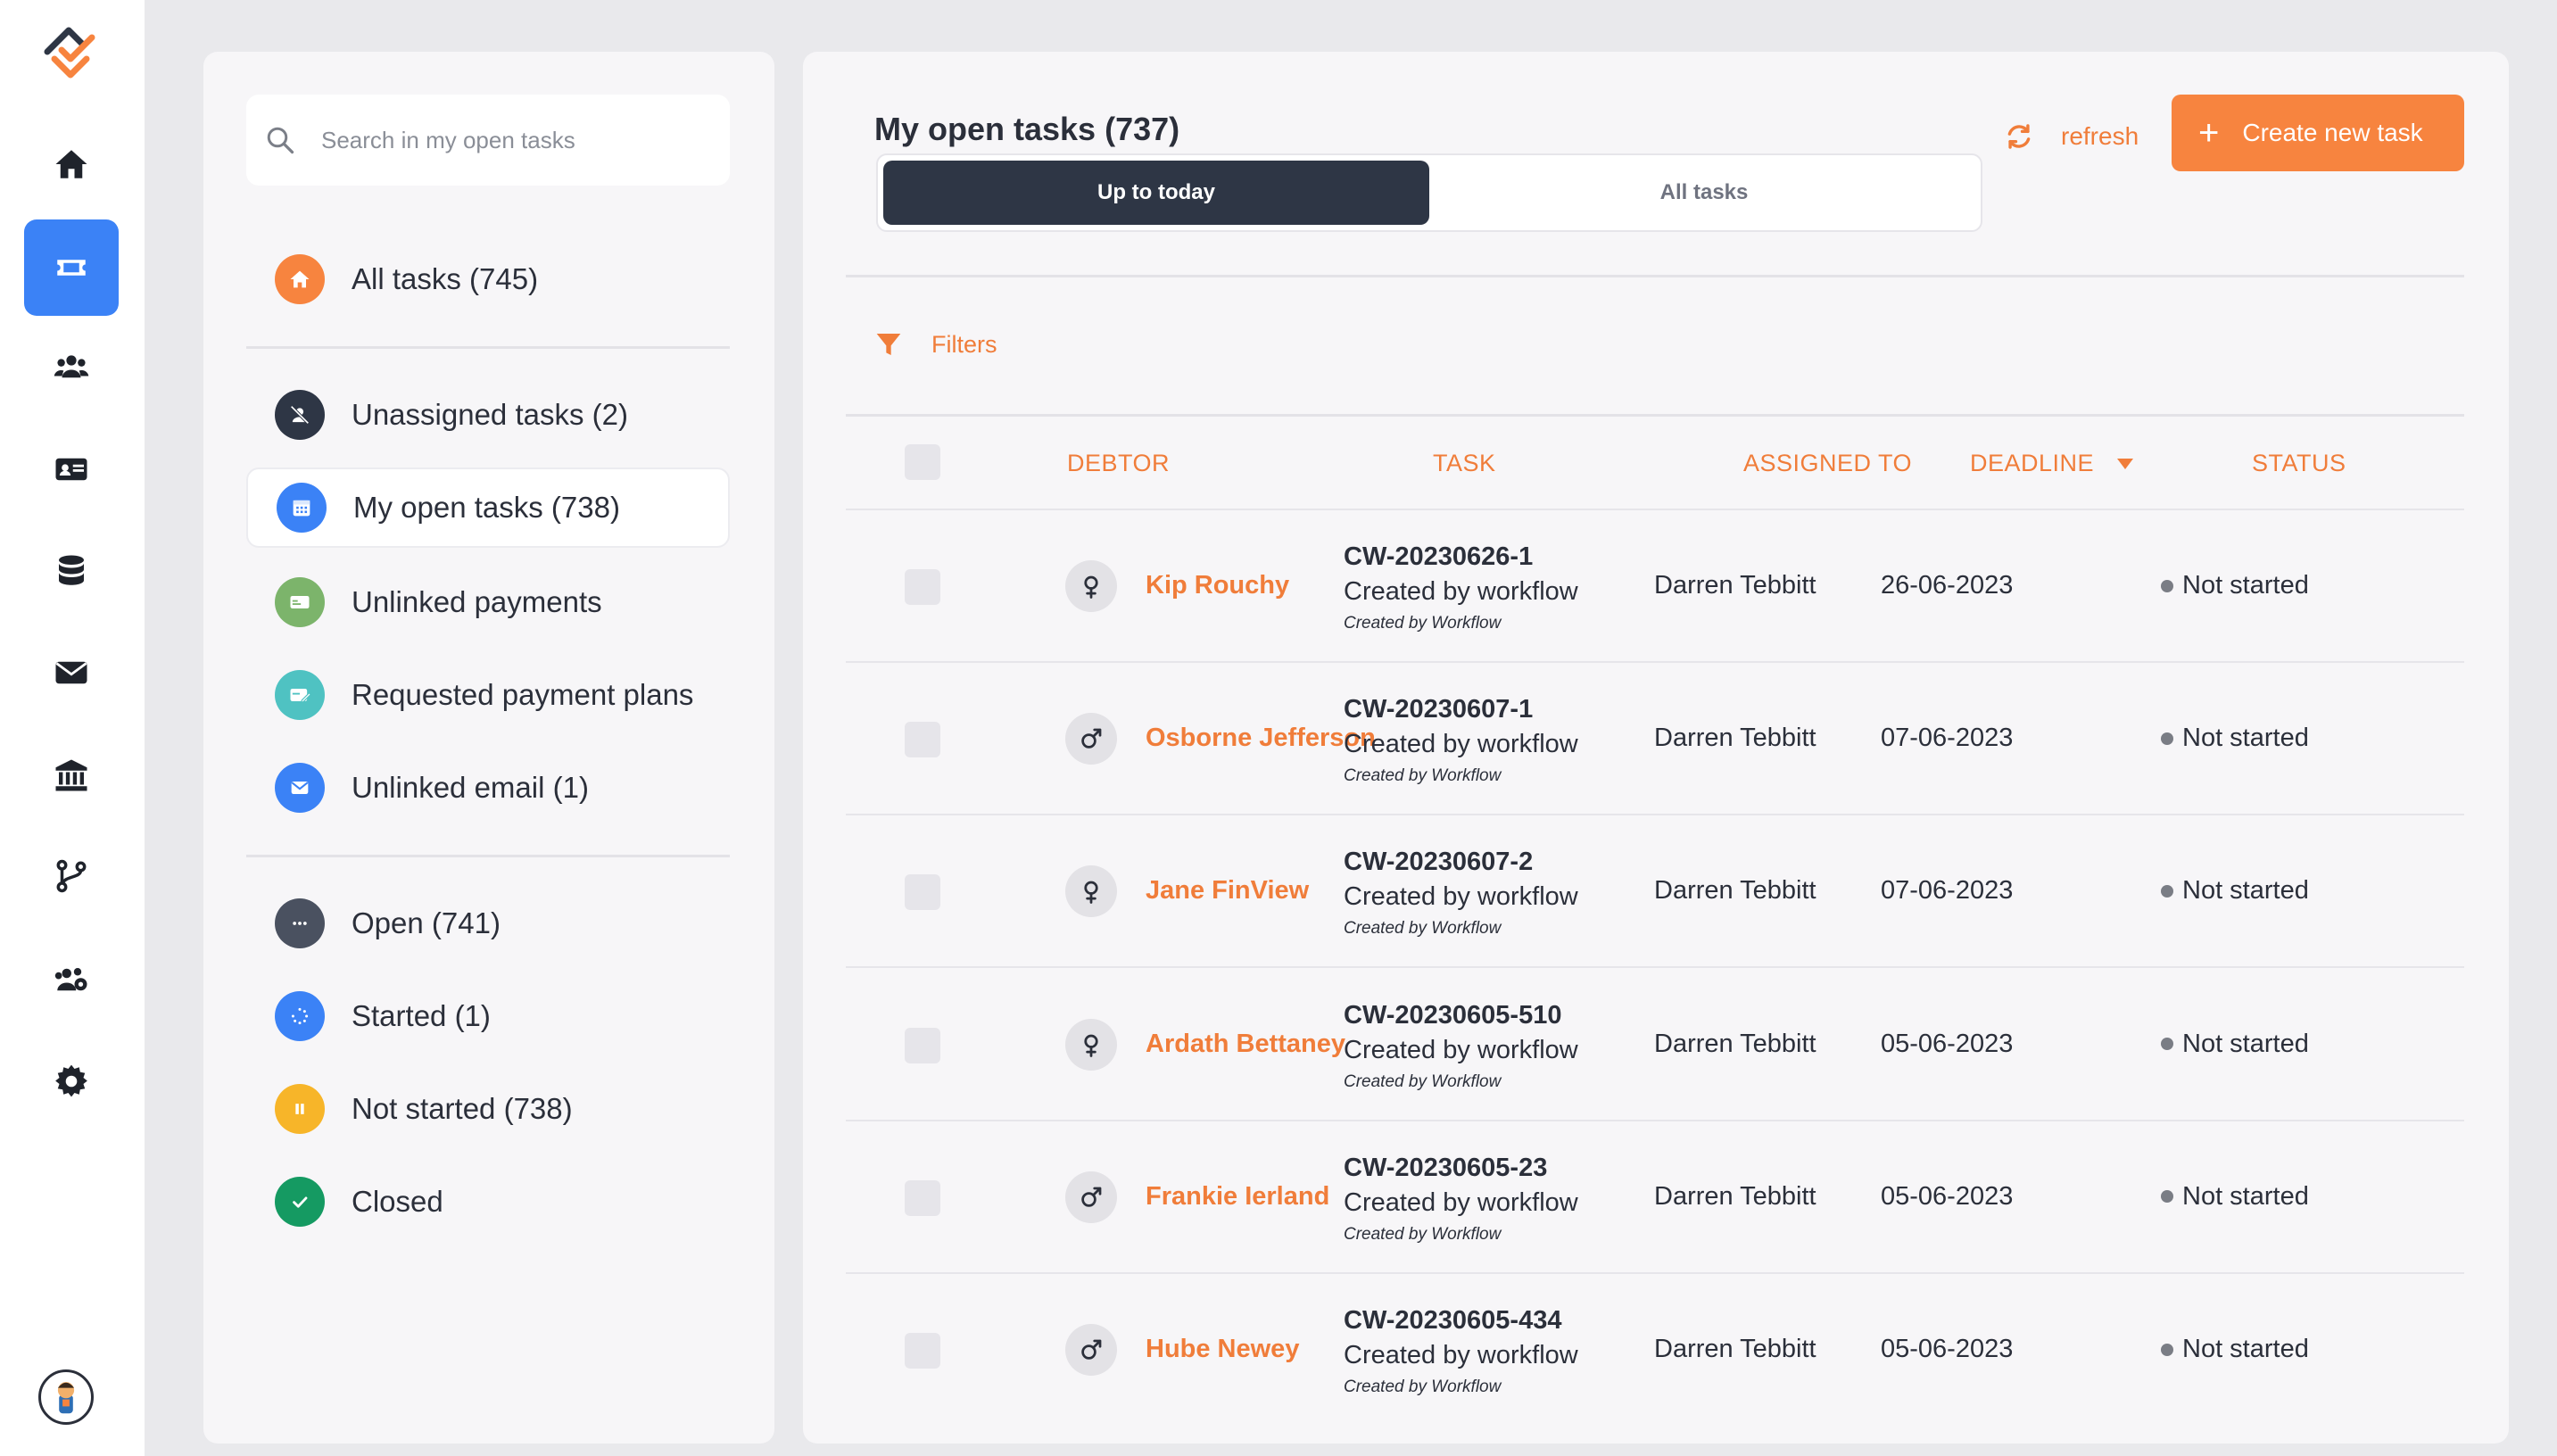 The image size is (2557, 1456). Describe the element at coordinates (71, 571) in the screenshot. I see `rail-database-icon` at that location.